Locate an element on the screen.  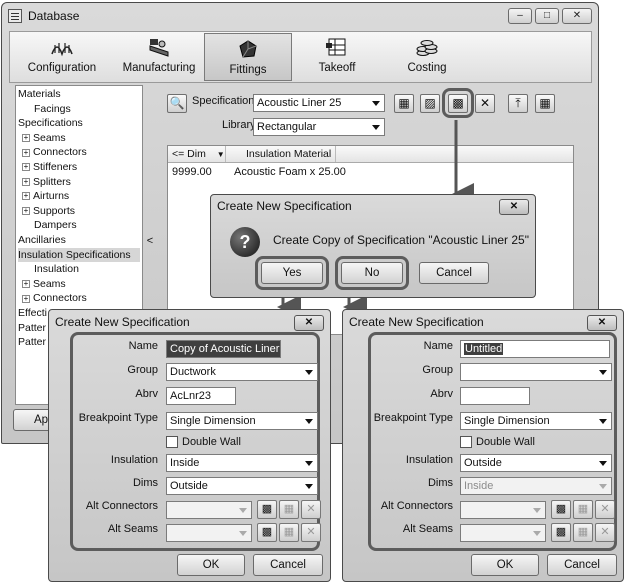
tab-costing: Costing is located at coordinates (427, 57).